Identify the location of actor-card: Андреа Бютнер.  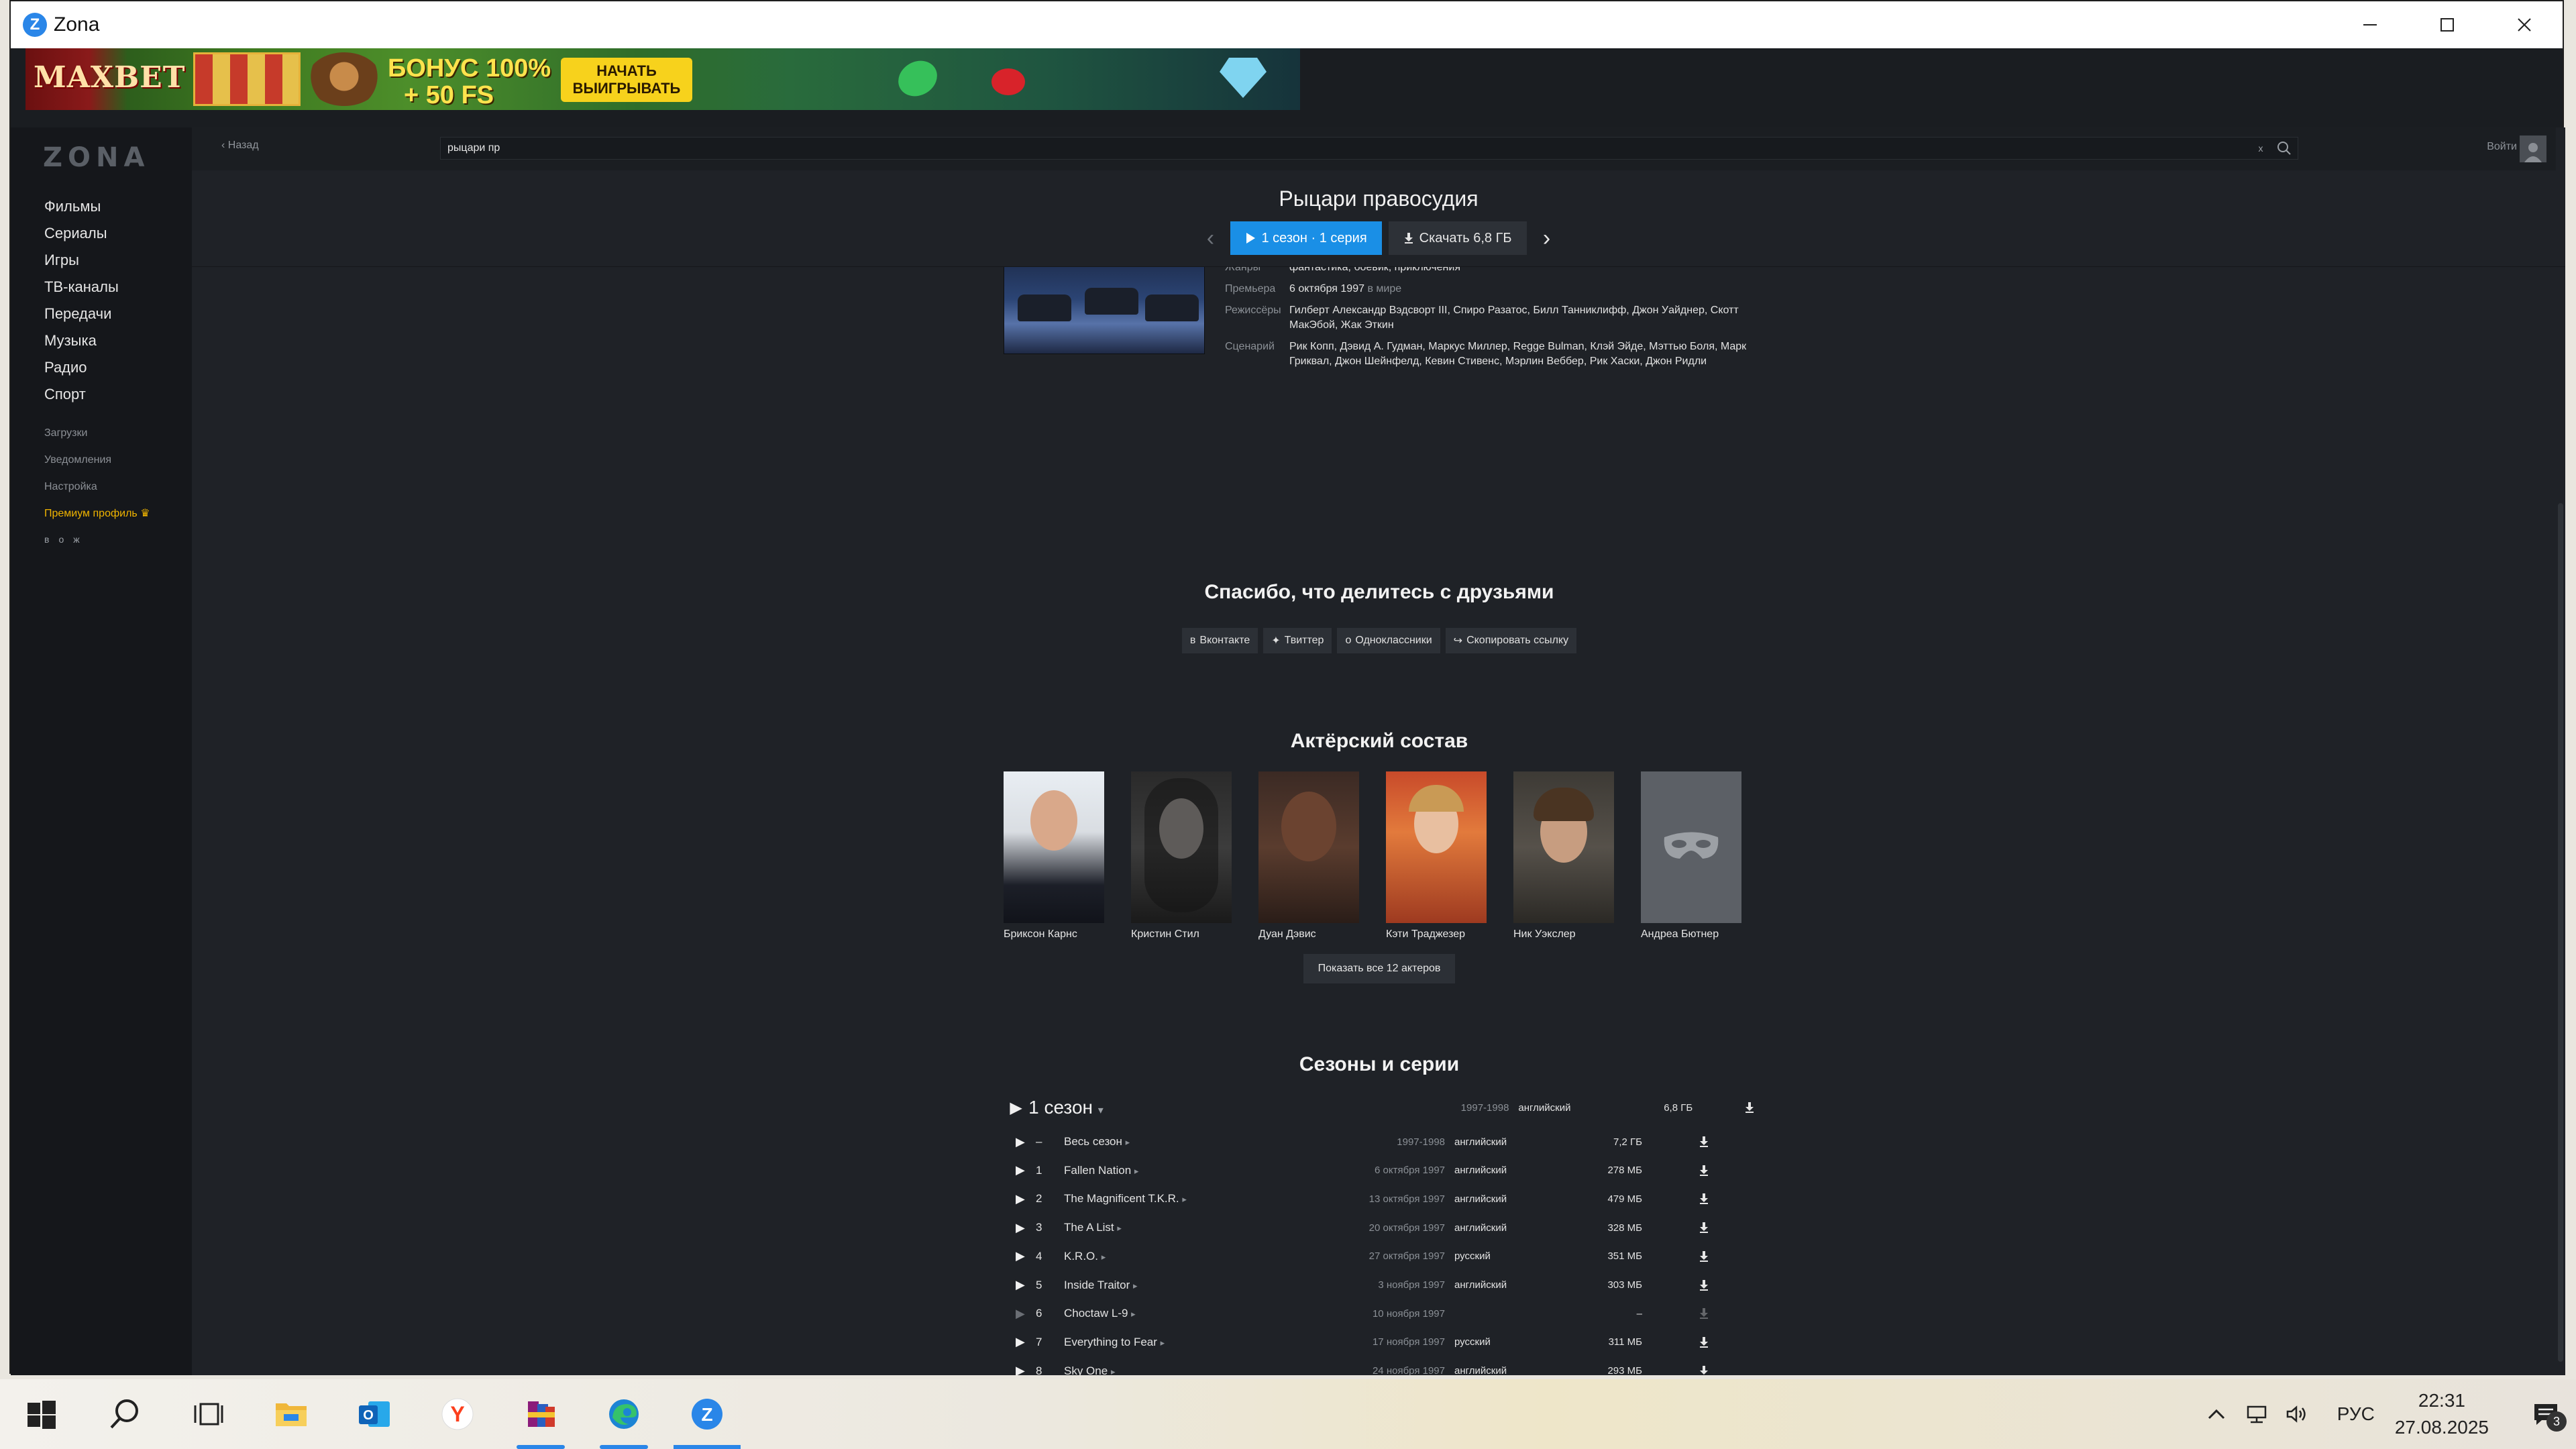
(1691, 856).